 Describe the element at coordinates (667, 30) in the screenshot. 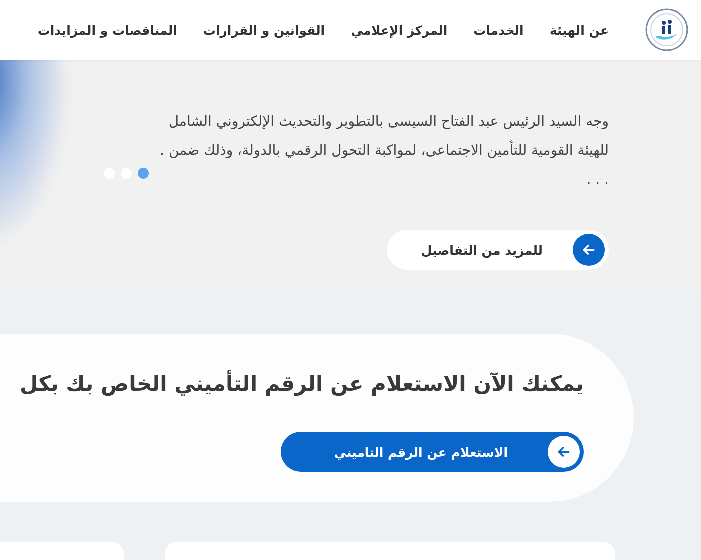

I see `logo-icon` at that location.